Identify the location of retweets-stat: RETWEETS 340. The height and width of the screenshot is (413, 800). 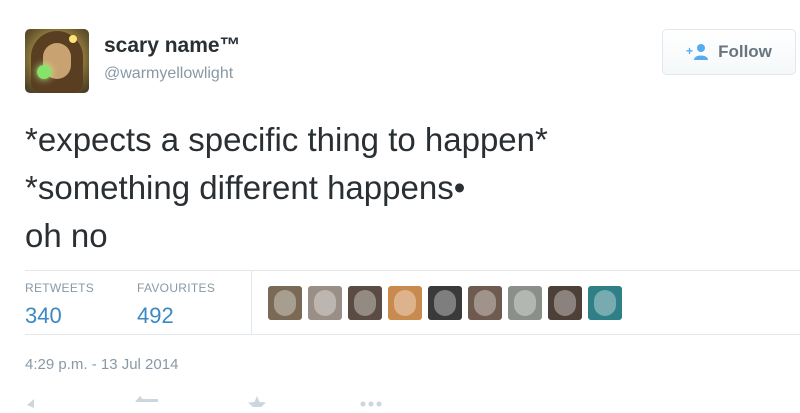
(59, 305).